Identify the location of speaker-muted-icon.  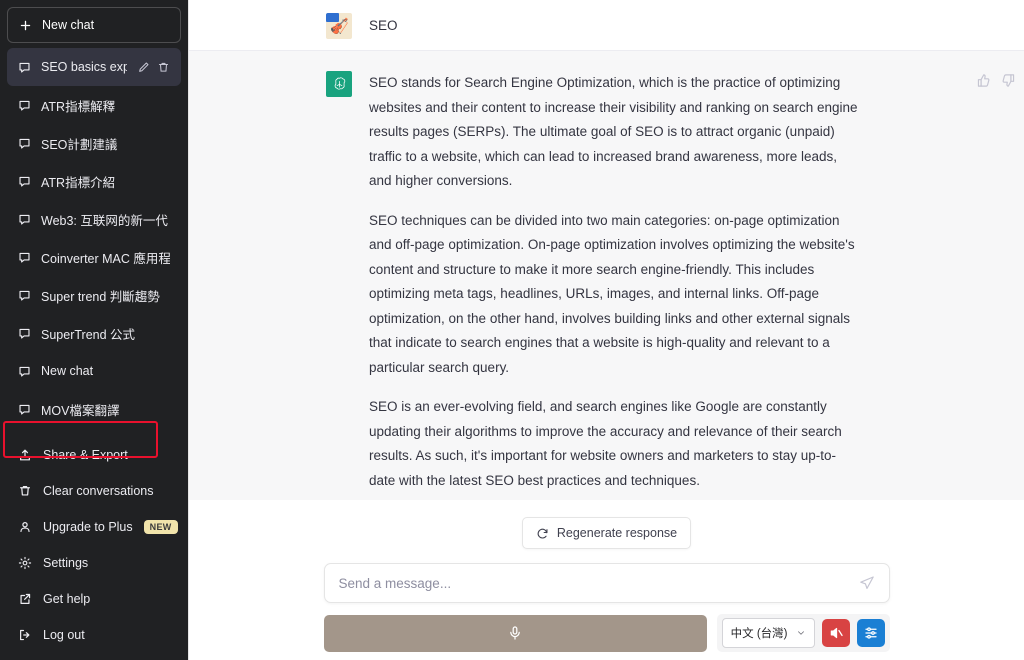
(836, 633).